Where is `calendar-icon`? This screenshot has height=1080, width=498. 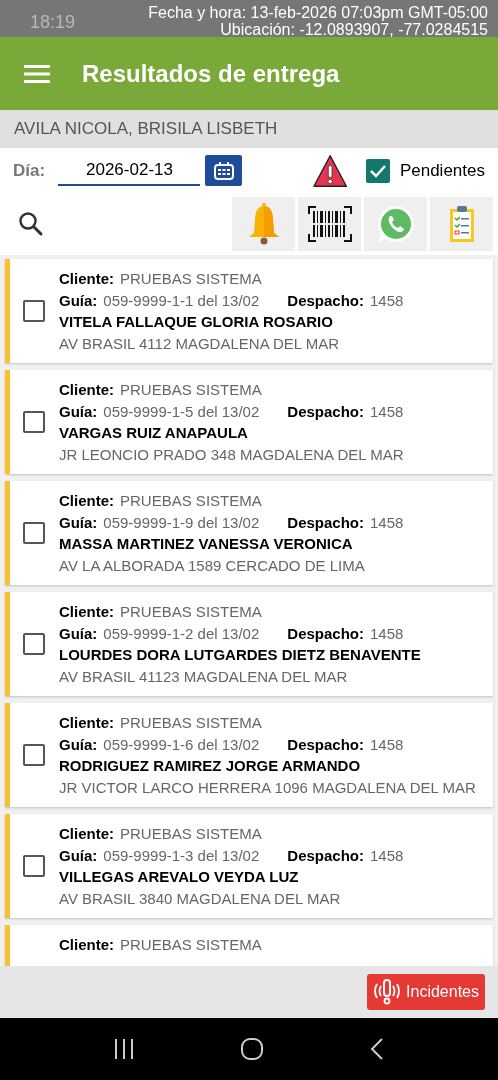 calendar-icon is located at coordinates (223, 170).